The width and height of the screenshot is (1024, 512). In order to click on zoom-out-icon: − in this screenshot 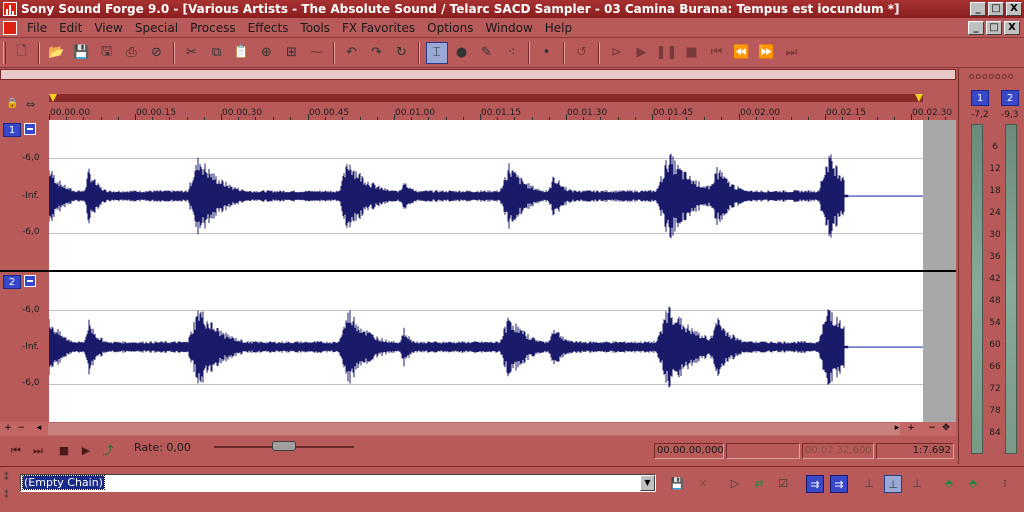, I will do `click(932, 429)`.